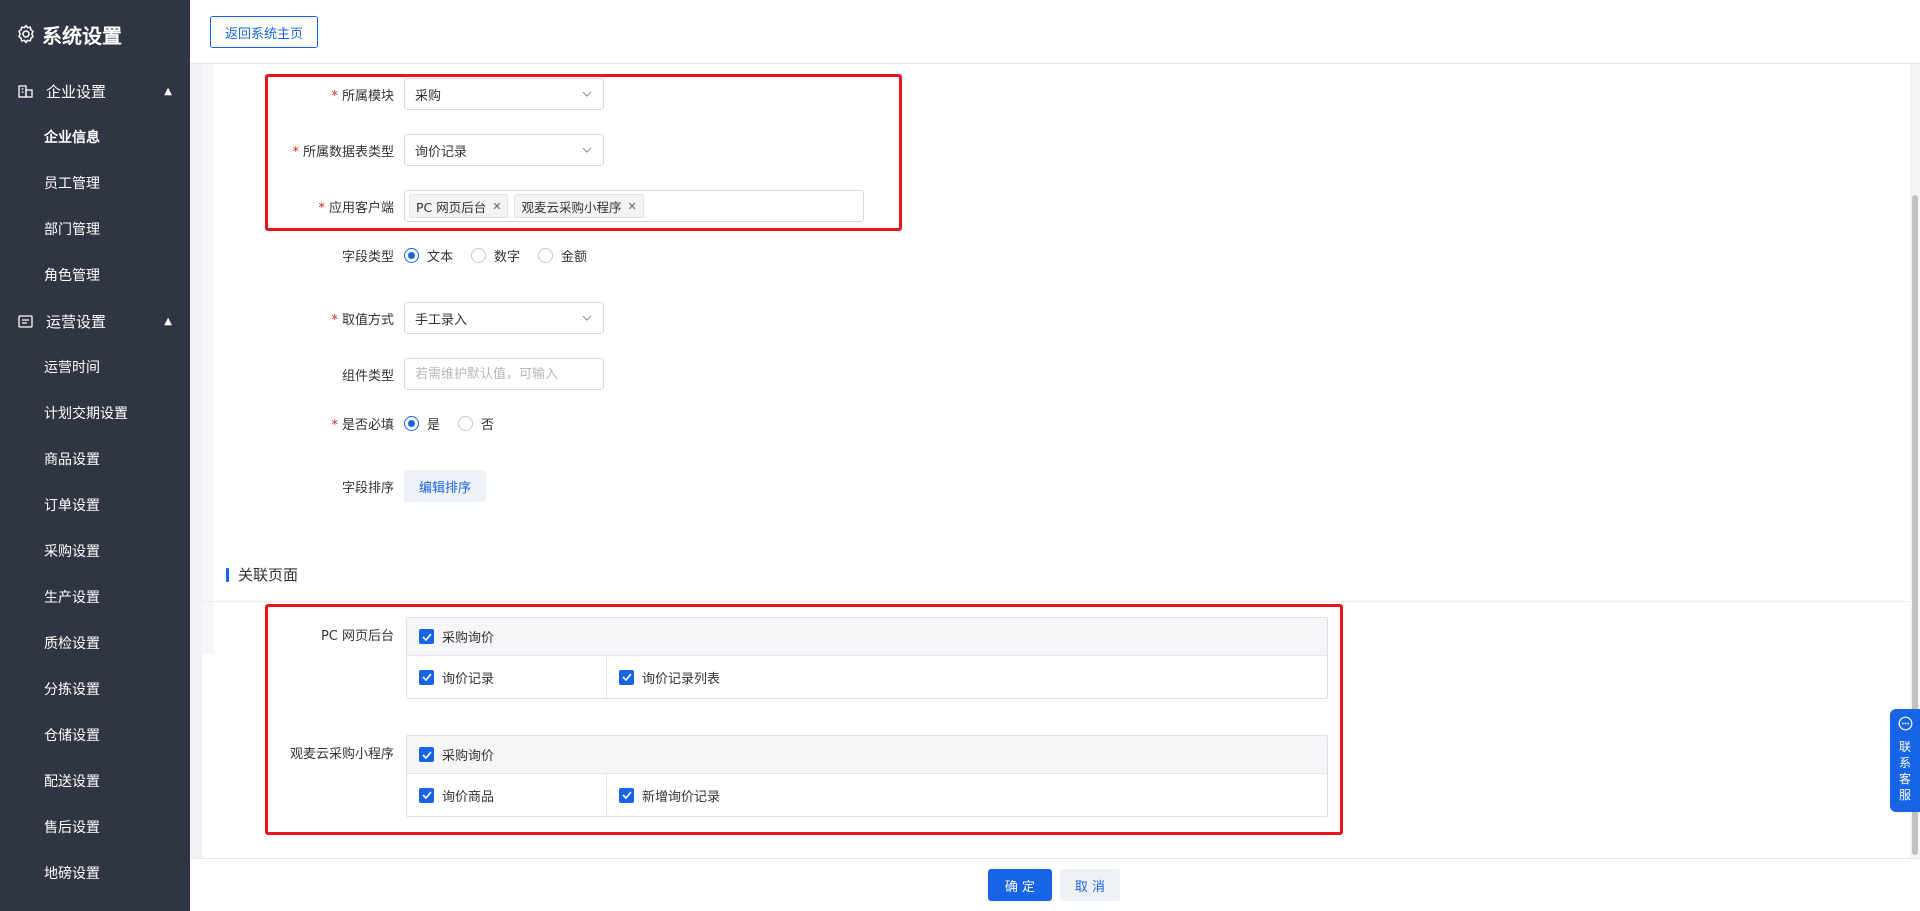 This screenshot has height=911, width=1920. I want to click on sidebar-item-weighbridge: 地磅设置, so click(95, 873).